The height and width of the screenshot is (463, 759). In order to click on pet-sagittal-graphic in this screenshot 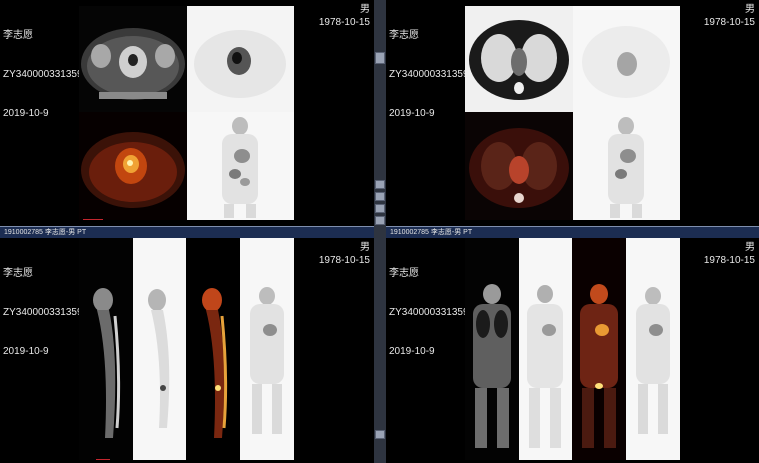, I will do `click(159, 358)`.